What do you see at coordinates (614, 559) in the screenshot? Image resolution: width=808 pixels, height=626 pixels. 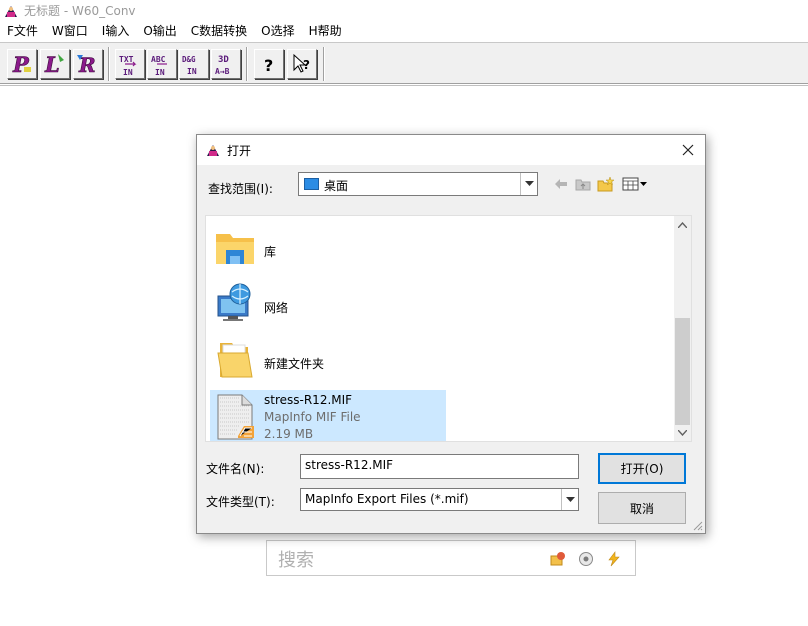 I see `lightning-icon` at bounding box center [614, 559].